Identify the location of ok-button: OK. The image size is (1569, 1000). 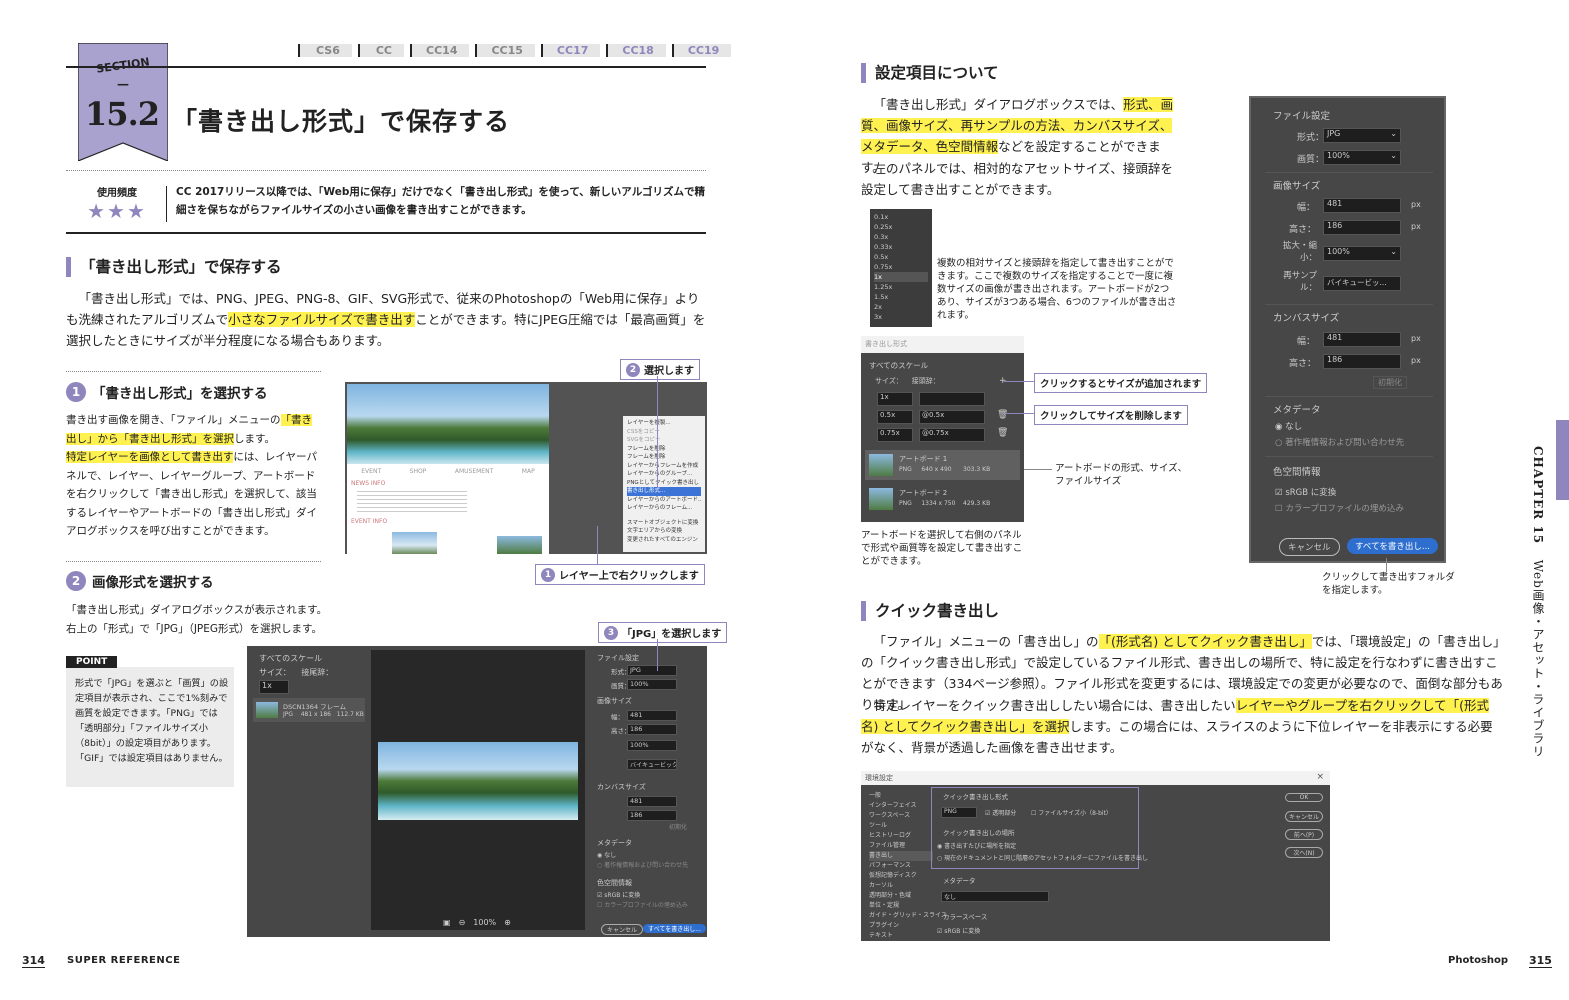
(1304, 797).